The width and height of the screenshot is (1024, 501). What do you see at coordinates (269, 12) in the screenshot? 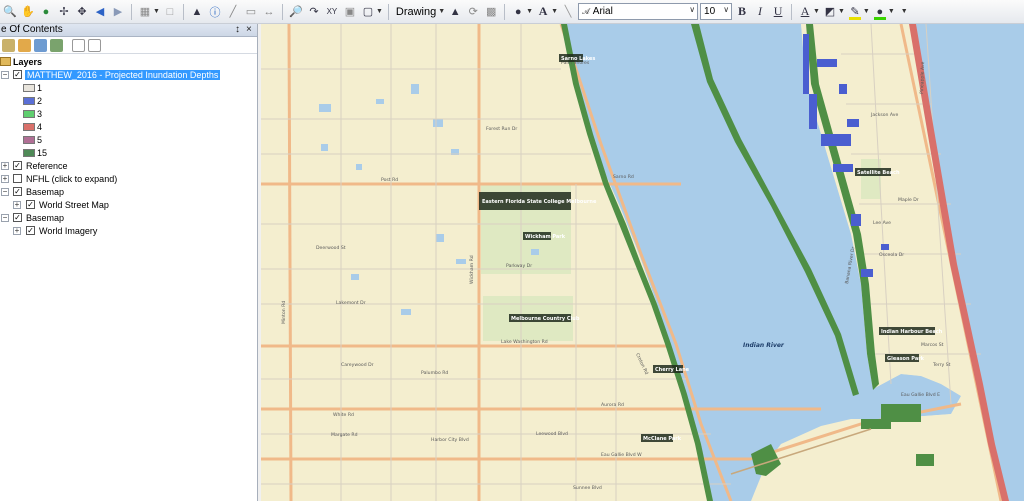
I see `measure-icon: ↔` at bounding box center [269, 12].